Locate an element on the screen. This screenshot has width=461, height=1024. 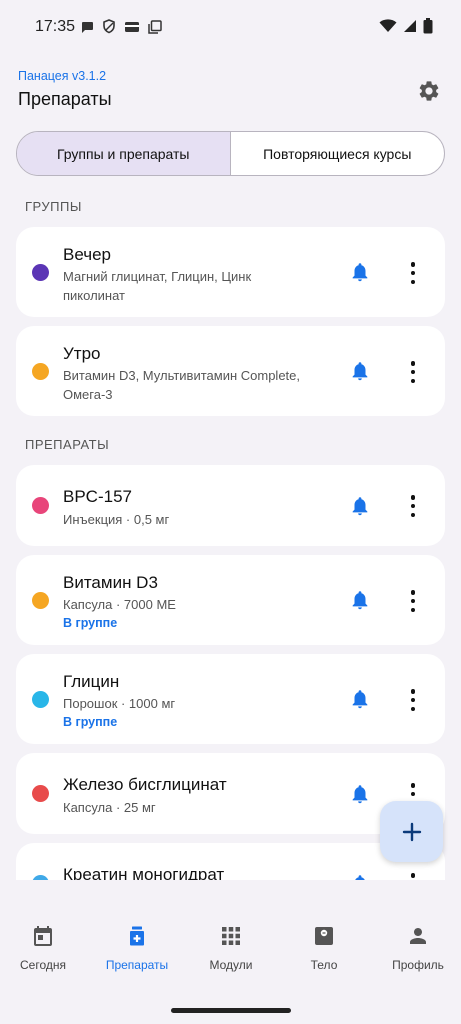
group-name: Вечер is located at coordinates (87, 254).